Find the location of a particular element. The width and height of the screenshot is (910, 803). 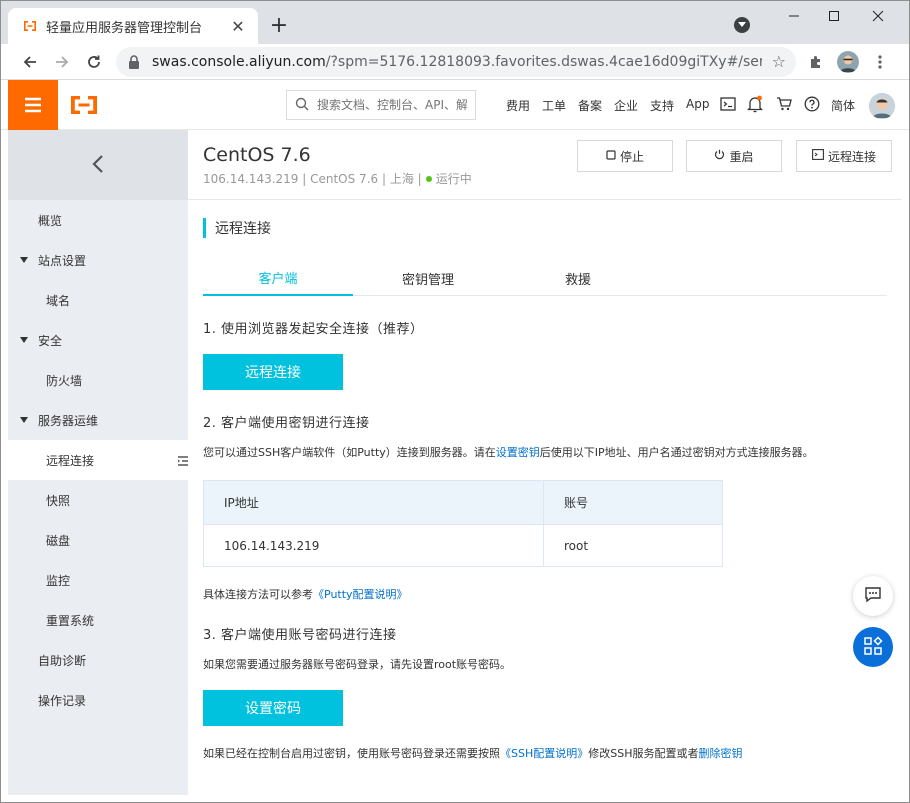

sidebar-item-overview: 概览 is located at coordinates (98, 220).